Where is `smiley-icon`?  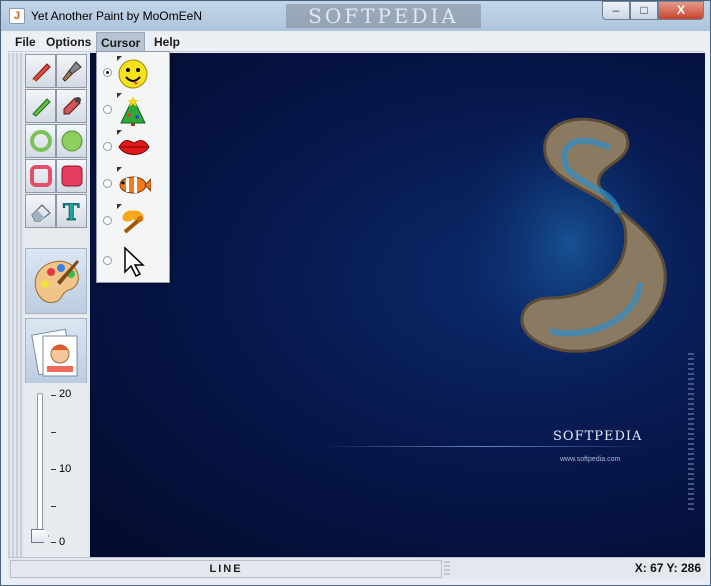 smiley-icon is located at coordinates (133, 74).